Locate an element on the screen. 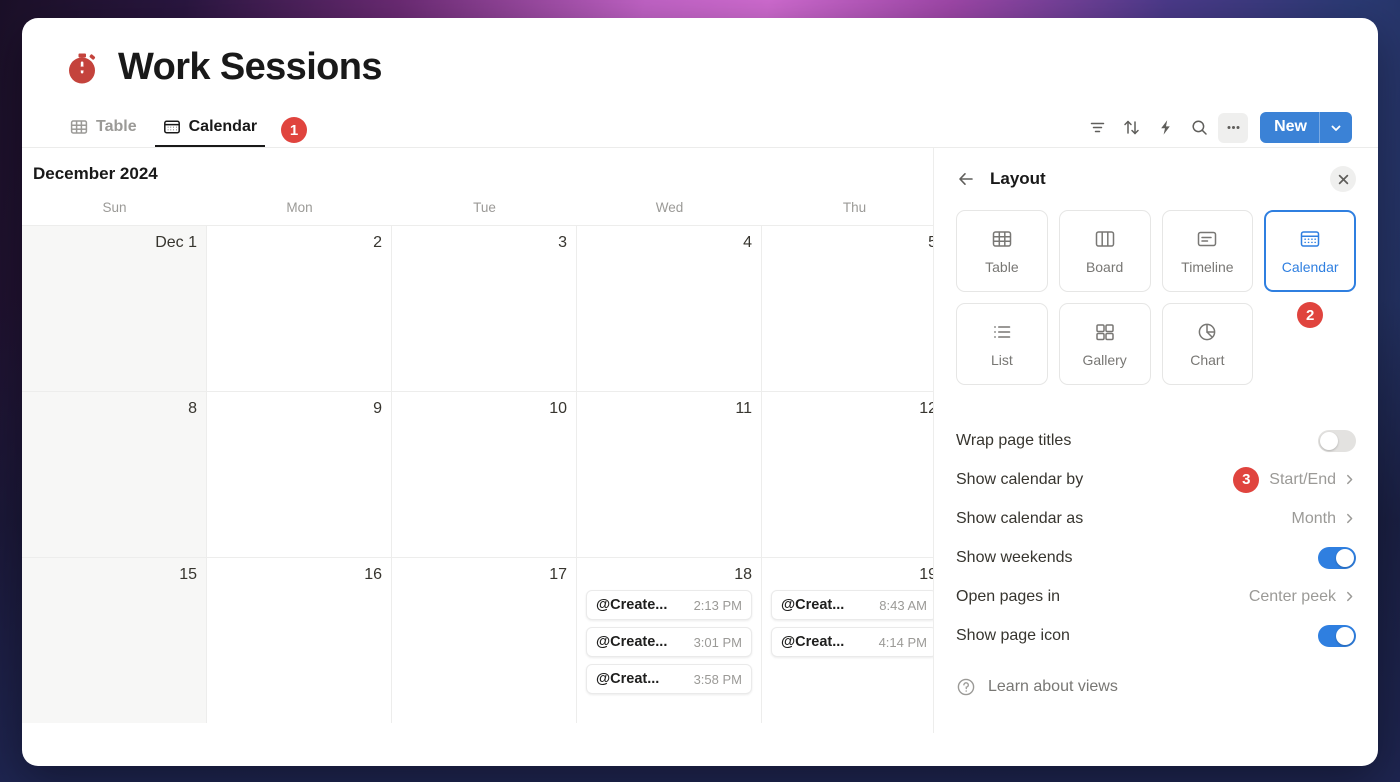 This screenshot has width=1400, height=782. search-icon is located at coordinates (1199, 128).